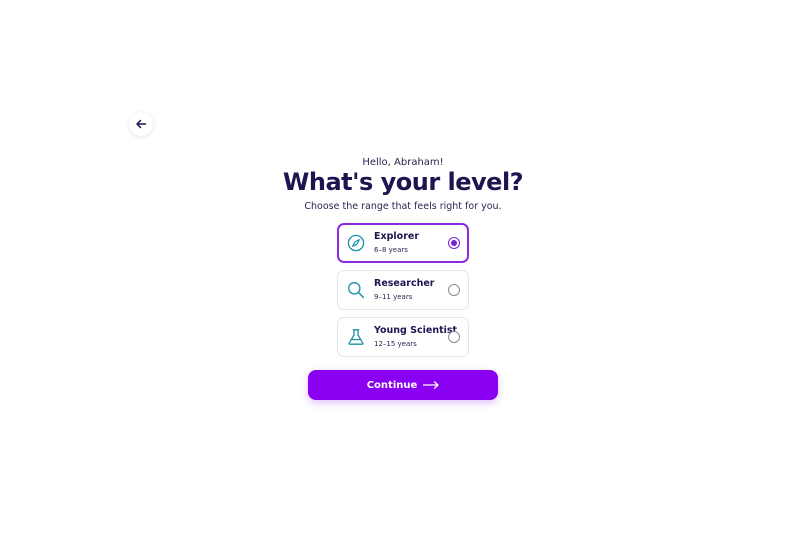 Image resolution: width=806 pixels, height=560 pixels. I want to click on greeting: Hello, Abraham!, so click(403, 162).